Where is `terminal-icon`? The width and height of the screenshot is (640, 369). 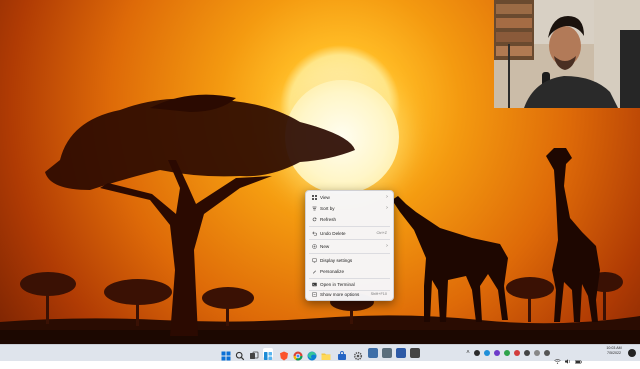
terminal-icon is located at coordinates (314, 284).